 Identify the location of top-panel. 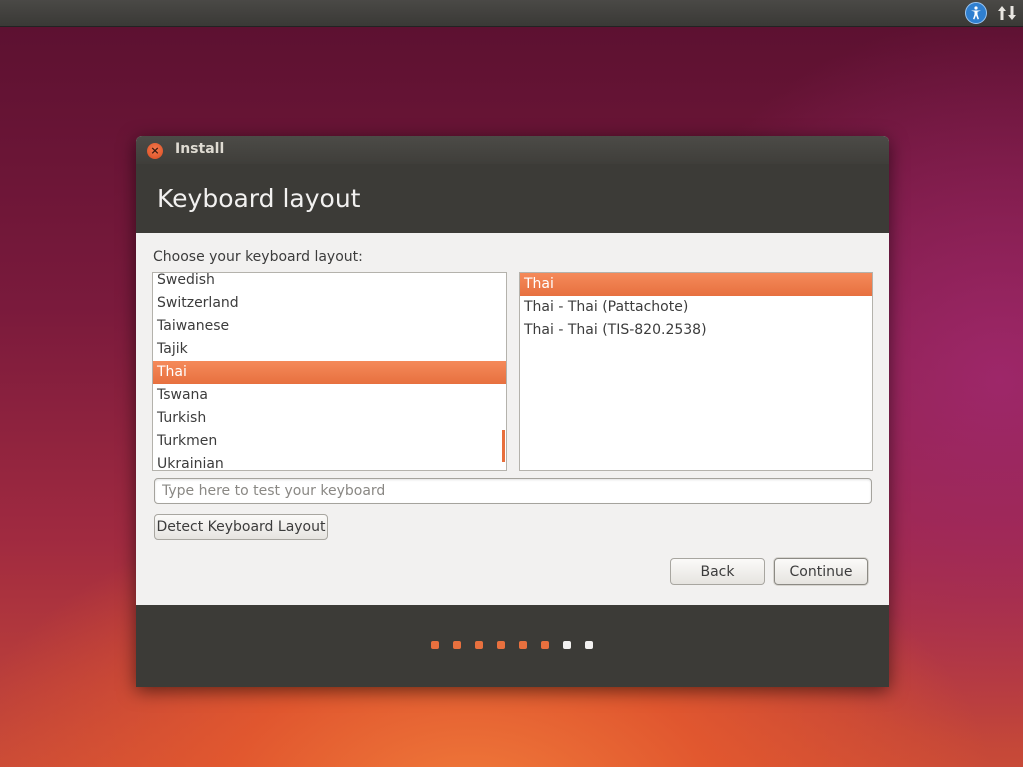
(511, 13).